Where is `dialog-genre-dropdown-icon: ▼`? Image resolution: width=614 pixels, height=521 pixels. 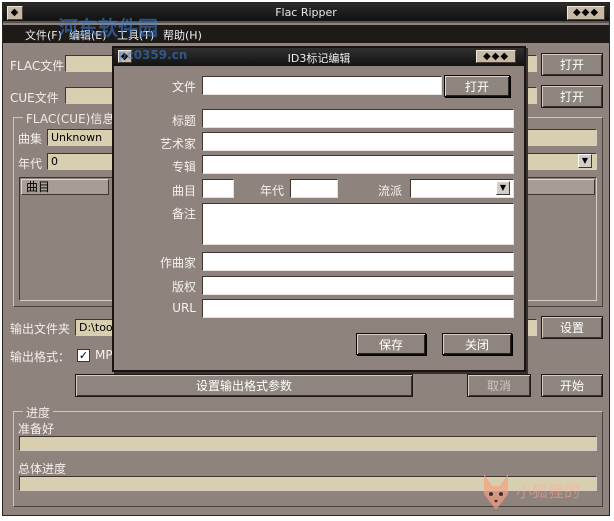 dialog-genre-dropdown-icon: ▼ is located at coordinates (503, 188).